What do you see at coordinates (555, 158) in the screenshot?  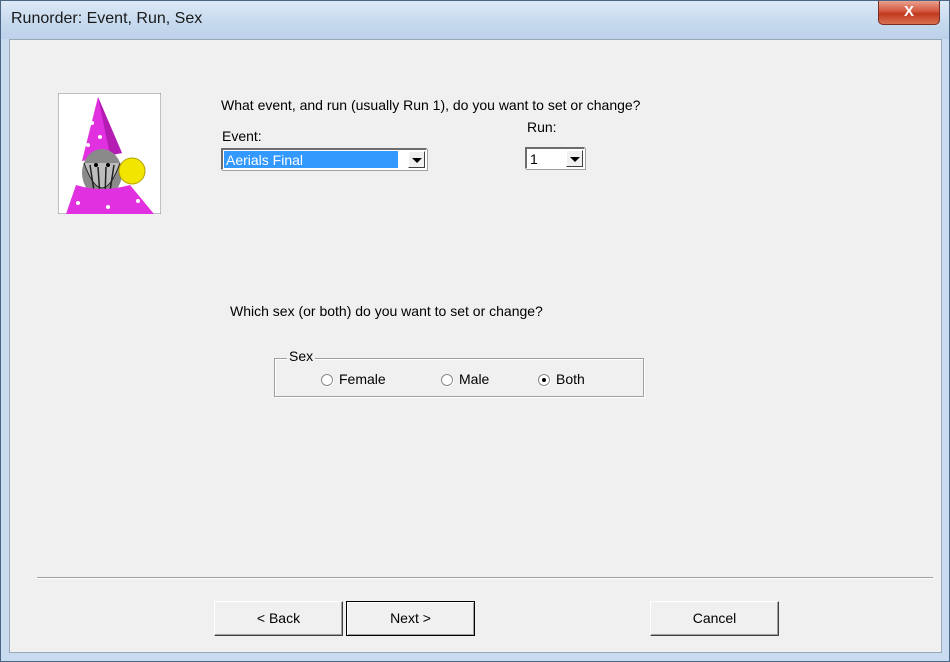 I see `run-select: 1` at bounding box center [555, 158].